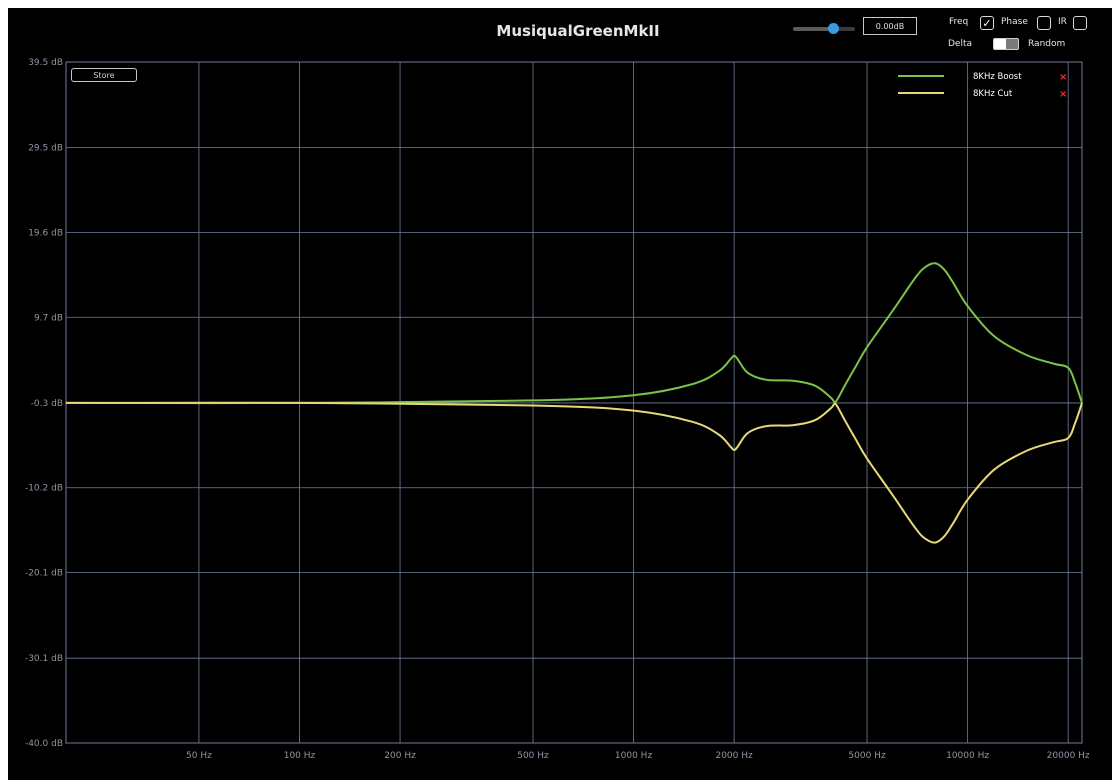  What do you see at coordinates (997, 77) in the screenshot?
I see `legend-label: 8KHz Boost` at bounding box center [997, 77].